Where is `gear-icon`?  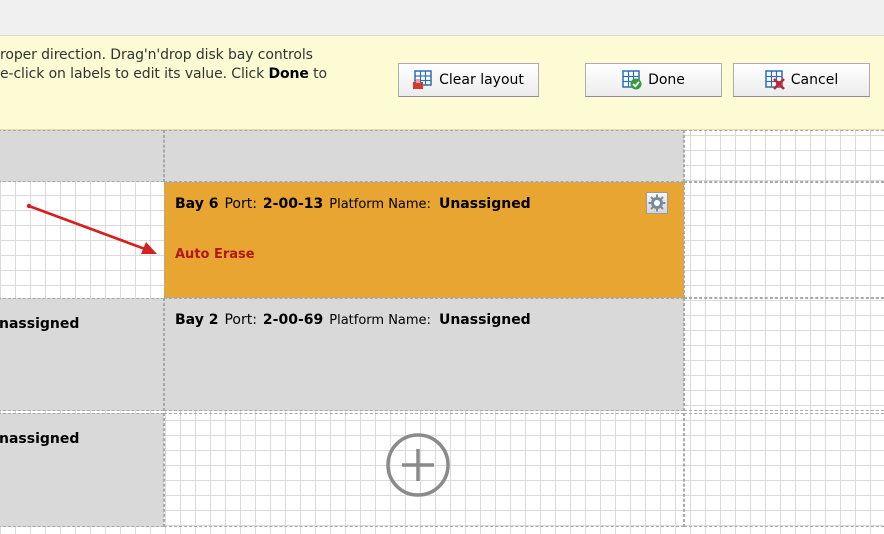
gear-icon is located at coordinates (657, 203).